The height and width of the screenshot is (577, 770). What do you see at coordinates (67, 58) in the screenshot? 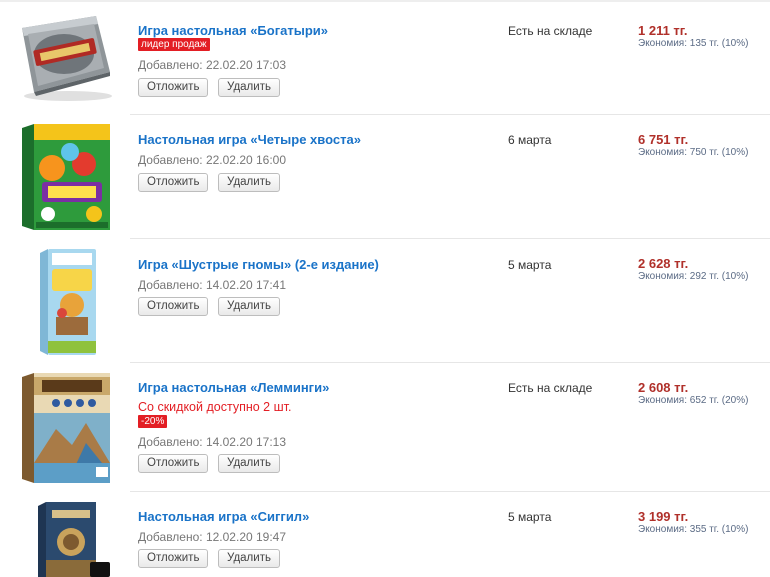
I see `board-game-tin-box-icon` at bounding box center [67, 58].